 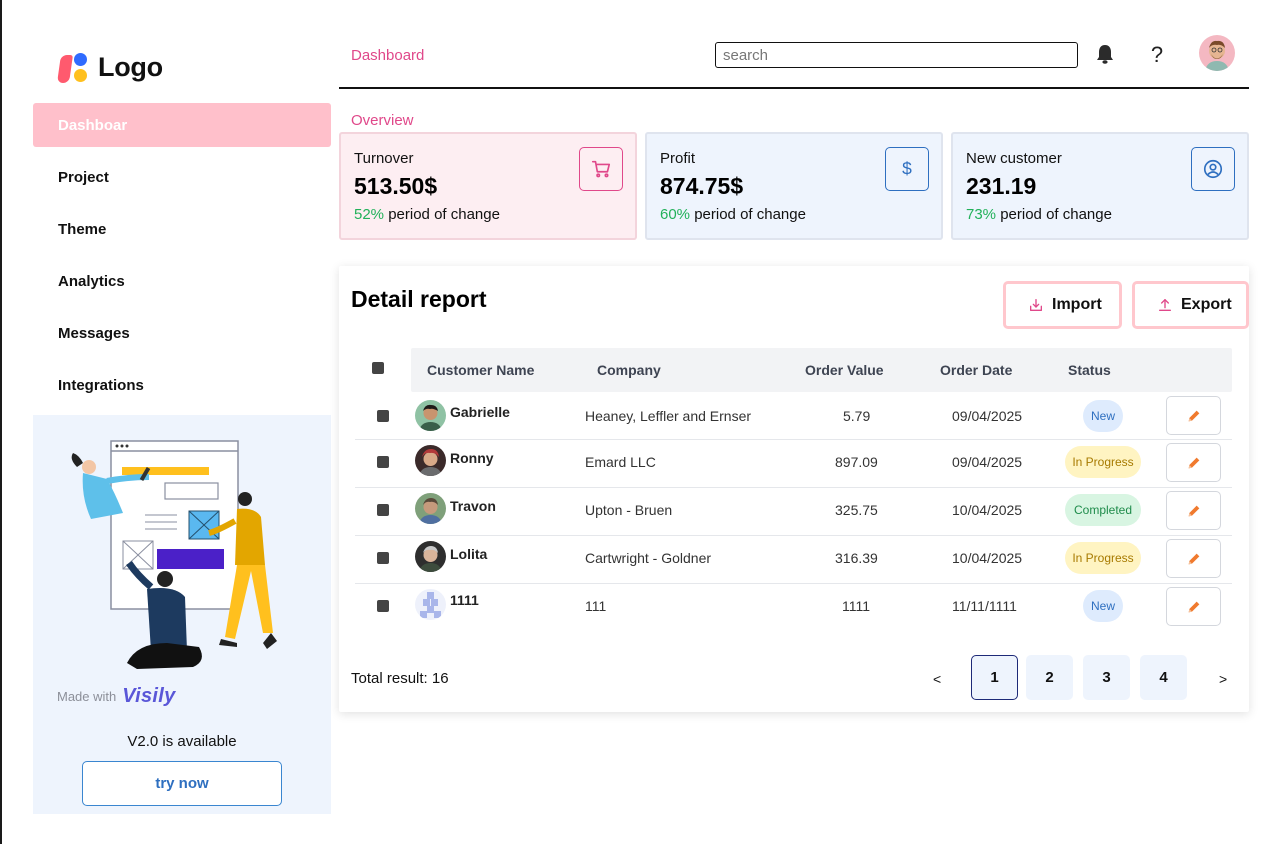 What do you see at coordinates (1049, 677) in the screenshot?
I see `page-button-2: 2` at bounding box center [1049, 677].